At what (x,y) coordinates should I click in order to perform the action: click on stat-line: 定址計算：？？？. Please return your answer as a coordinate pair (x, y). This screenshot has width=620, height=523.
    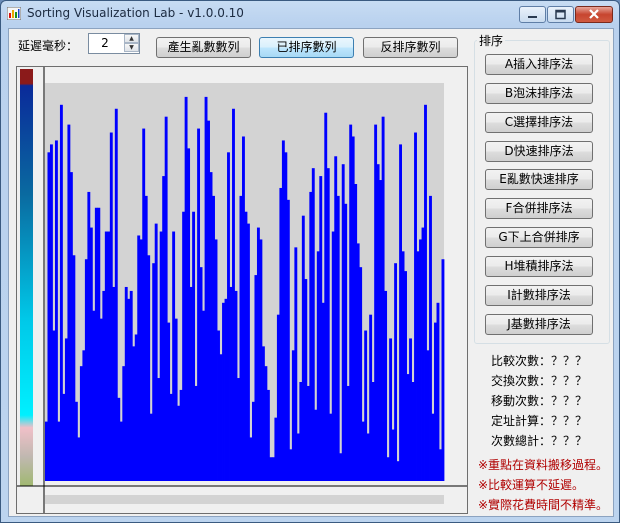
    Looking at the image, I should click on (539, 421).